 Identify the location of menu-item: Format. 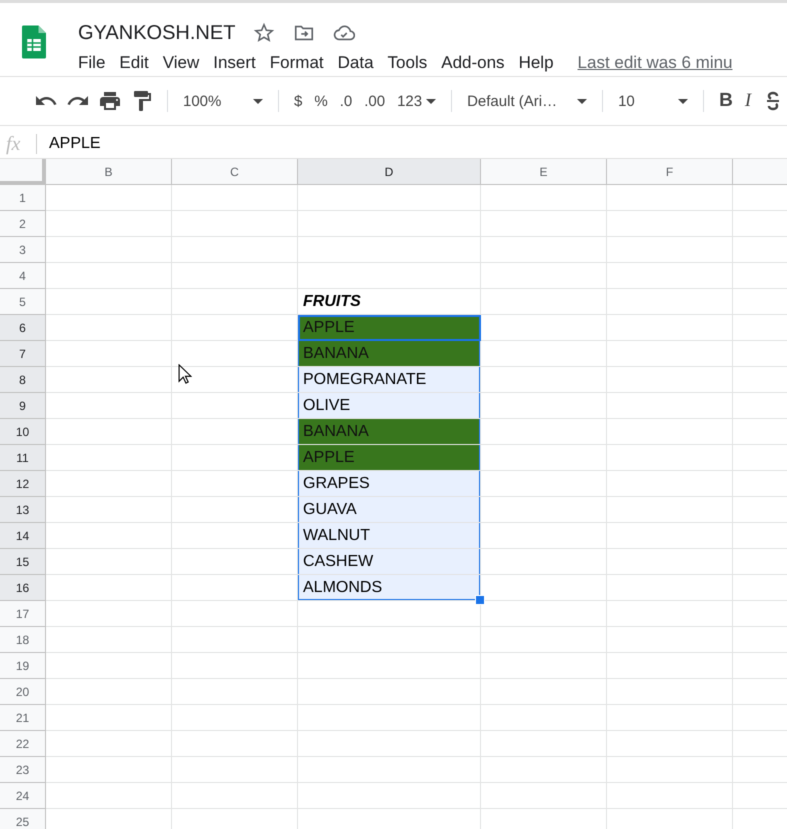
(296, 63).